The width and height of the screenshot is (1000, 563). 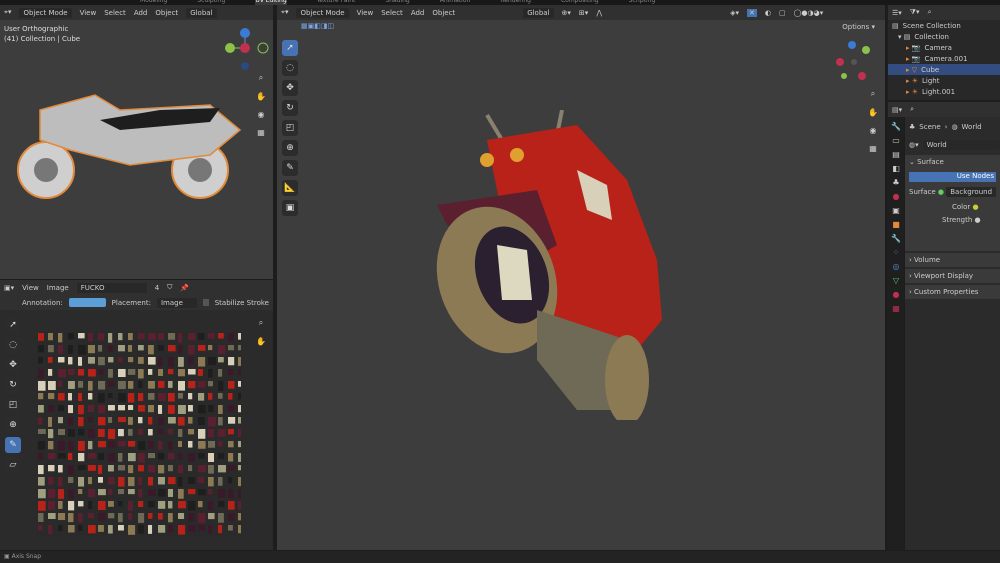 I want to click on texture-tab-icon: ▦, so click(x=896, y=308).